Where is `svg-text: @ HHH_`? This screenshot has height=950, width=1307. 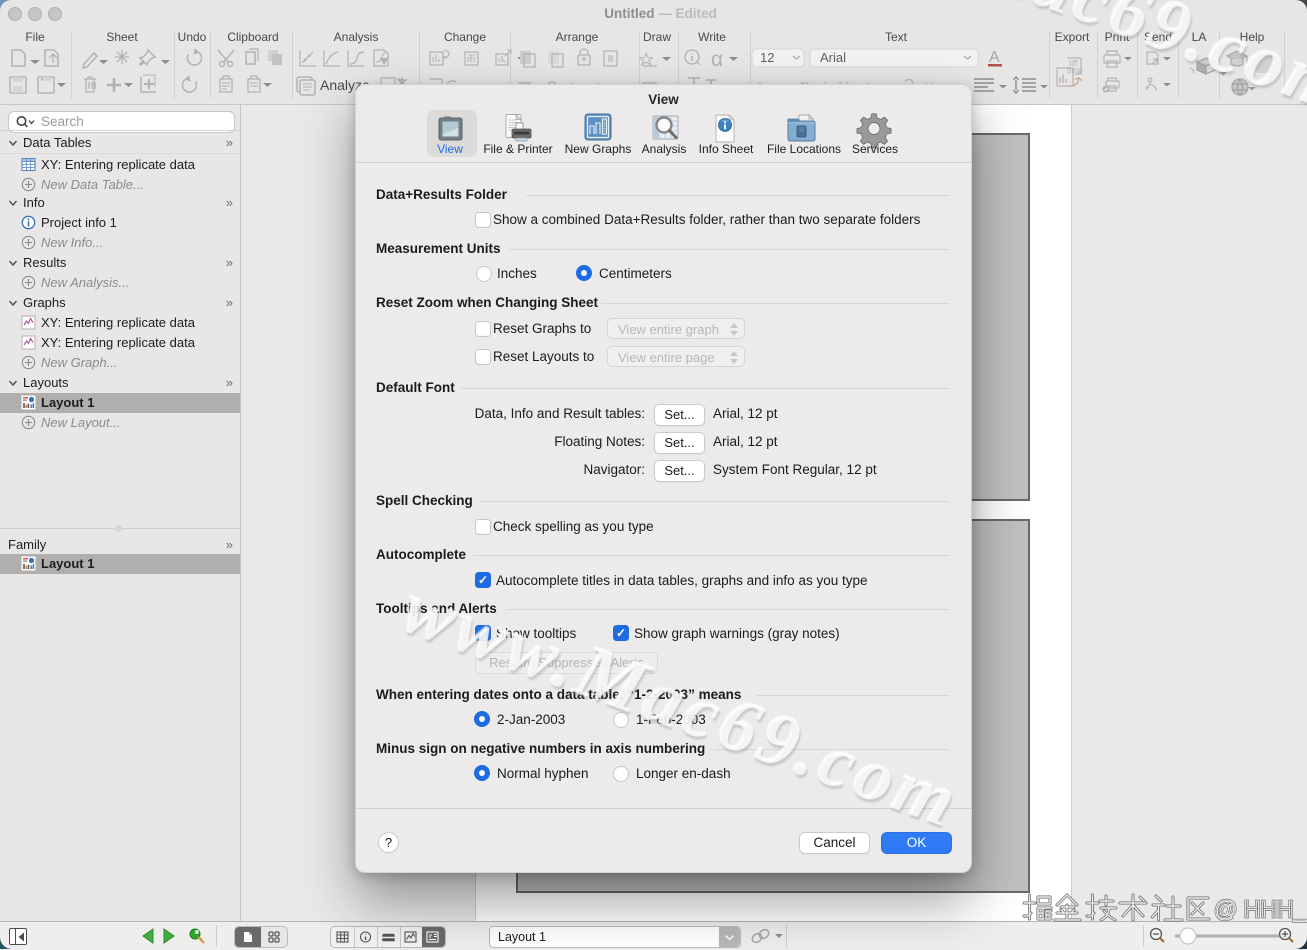 svg-text: @ HHH_ is located at coordinates (1260, 909).